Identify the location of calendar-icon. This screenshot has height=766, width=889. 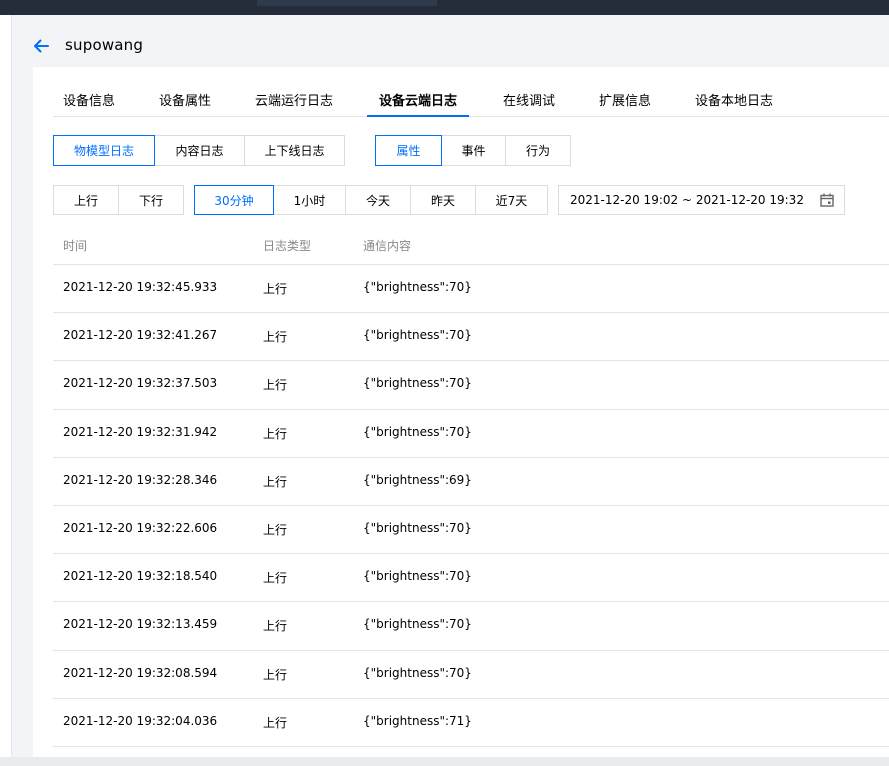
(827, 200).